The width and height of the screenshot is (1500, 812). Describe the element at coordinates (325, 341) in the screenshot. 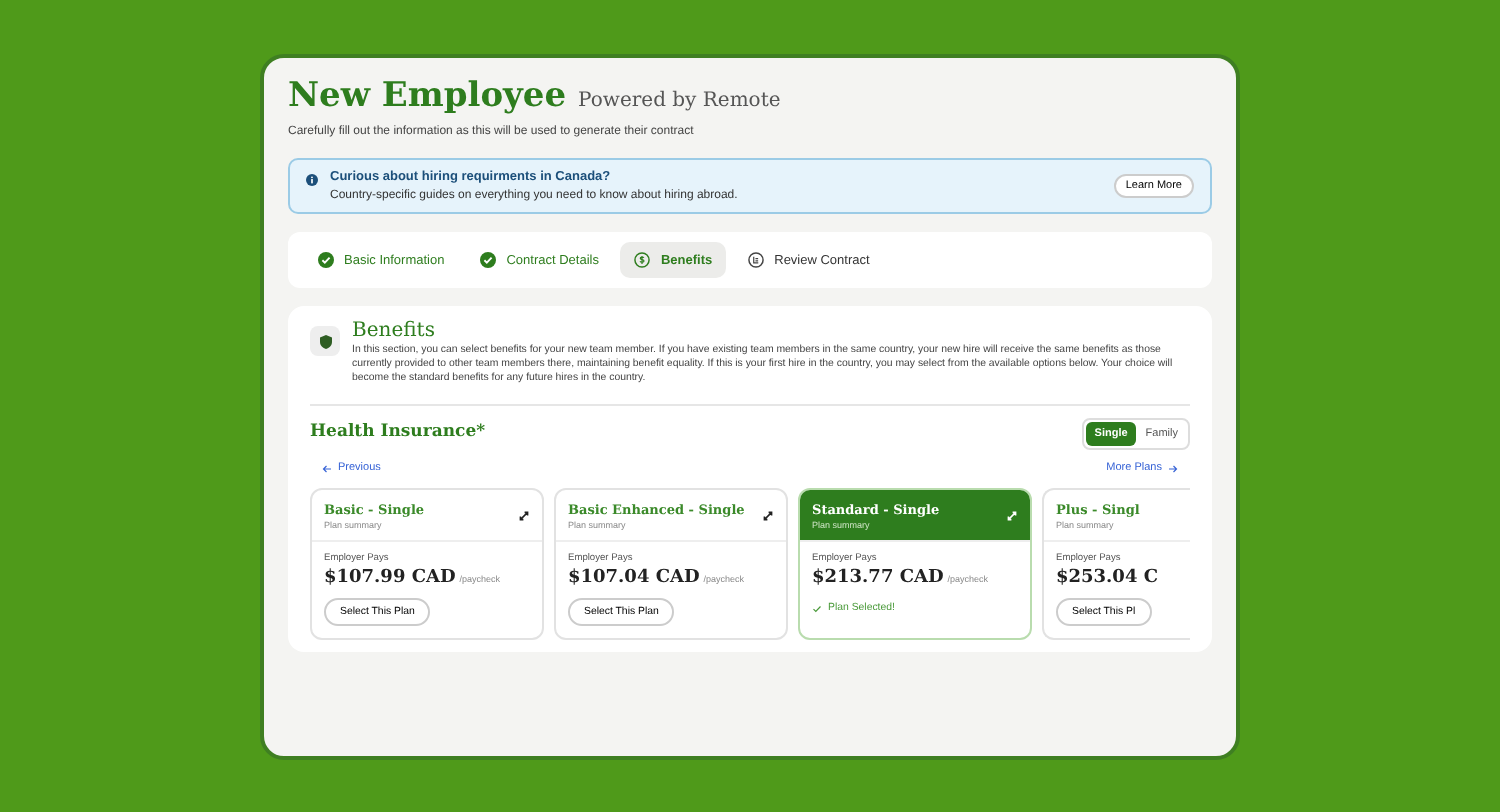

I see `shield-icon` at that location.